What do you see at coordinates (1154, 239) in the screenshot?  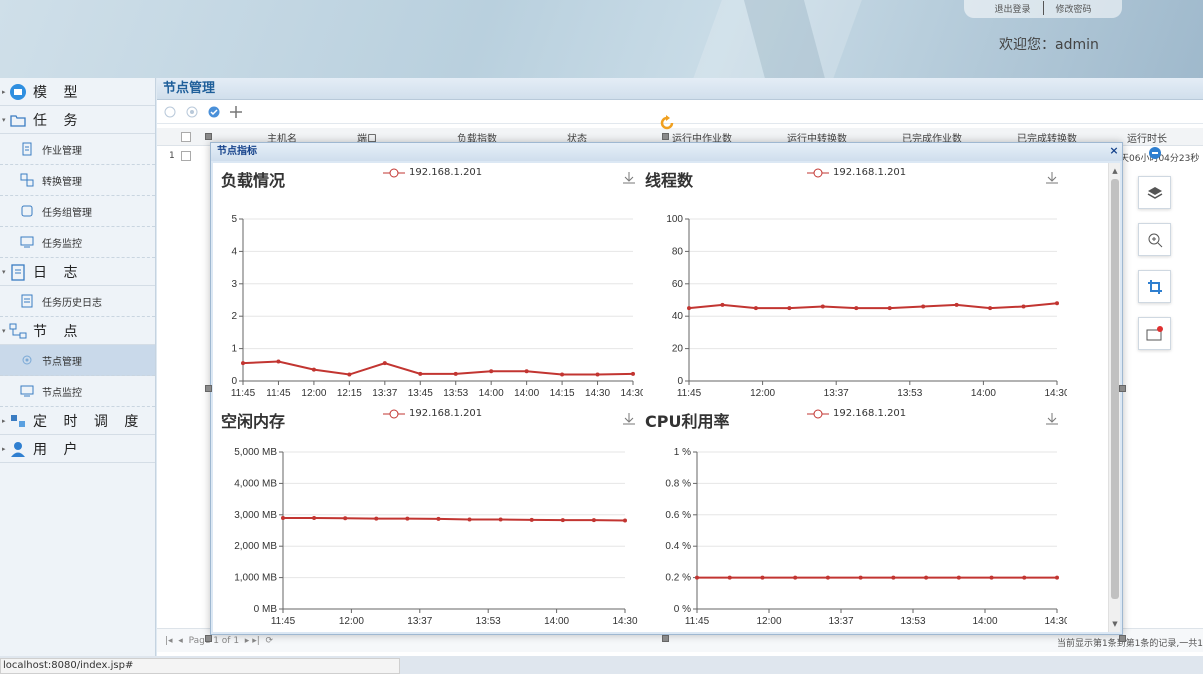 I see `zoom-in-button` at bounding box center [1154, 239].